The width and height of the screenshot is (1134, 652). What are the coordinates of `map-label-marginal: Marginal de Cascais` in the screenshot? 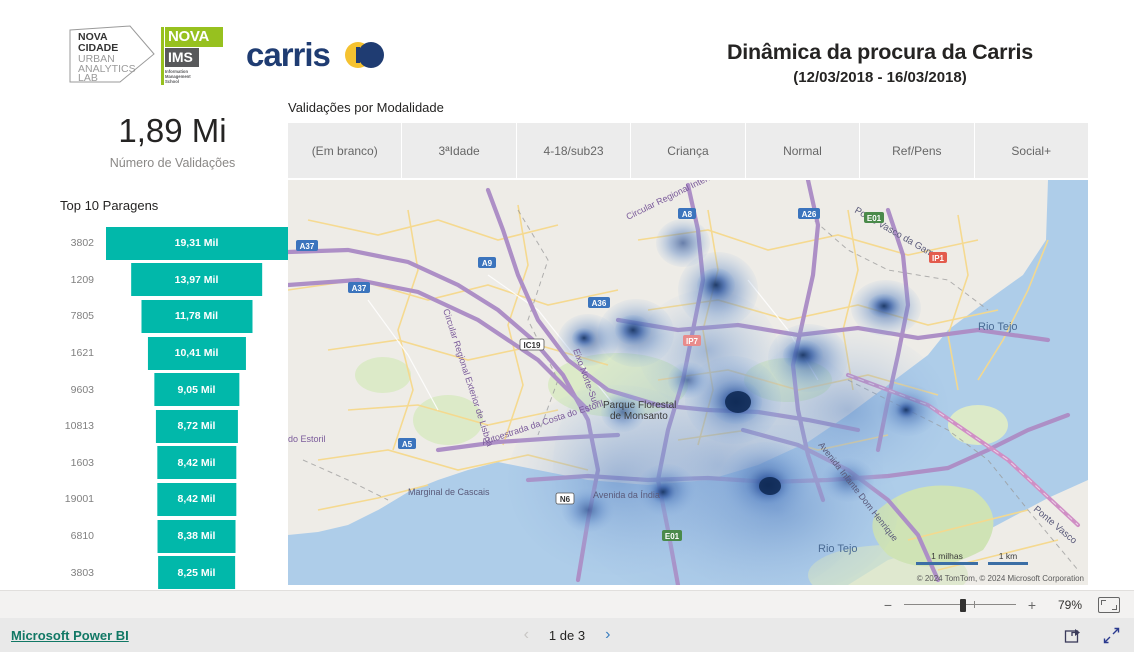 It's located at (449, 492).